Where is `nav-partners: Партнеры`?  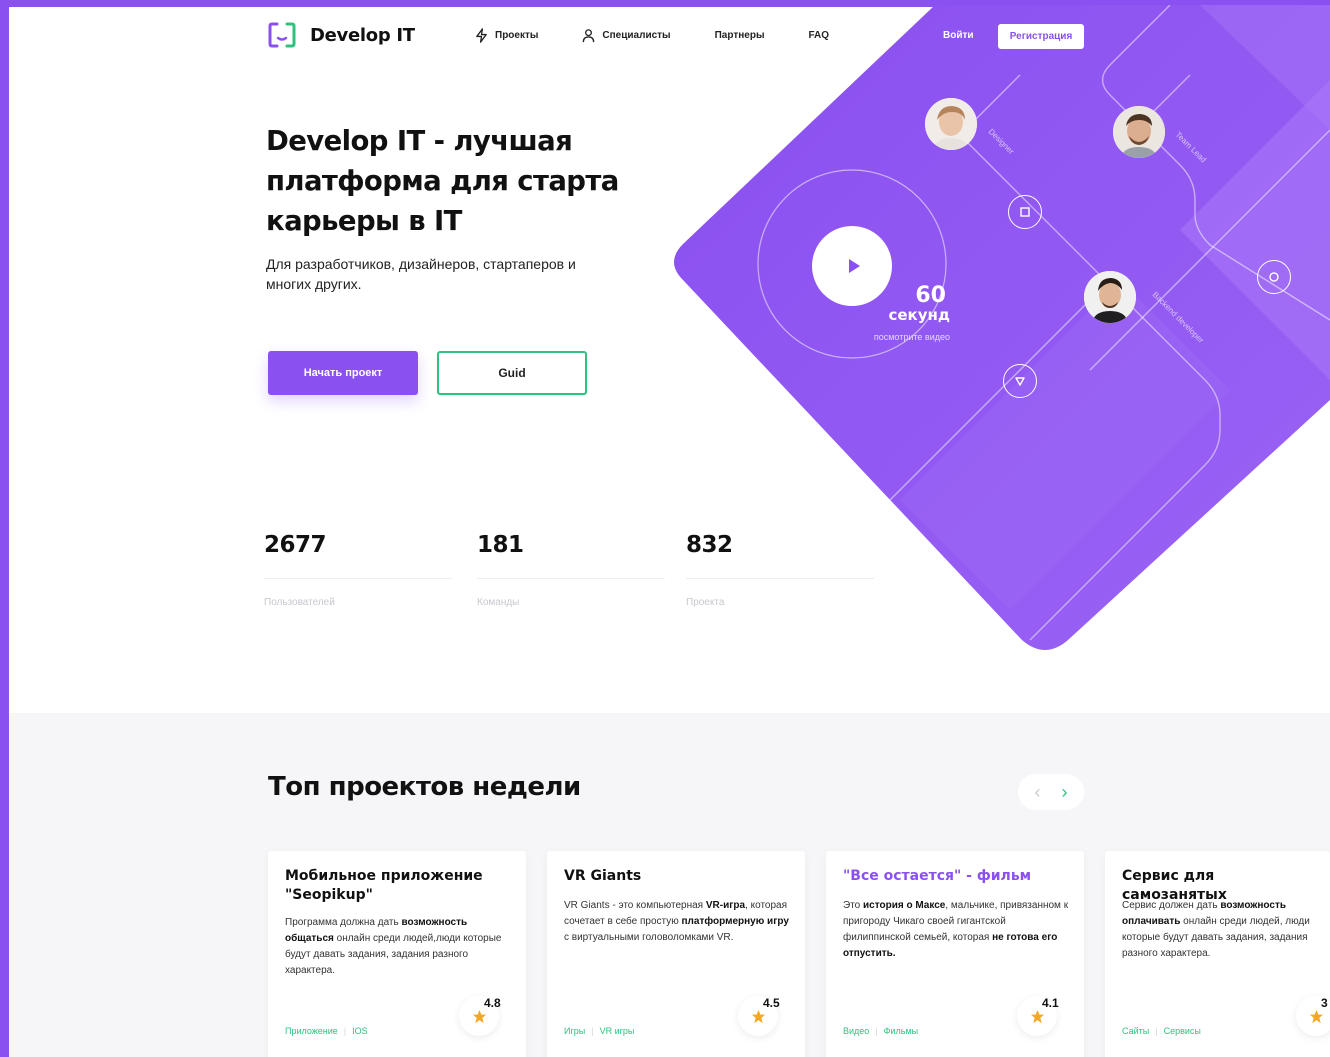 nav-partners: Партнеры is located at coordinates (740, 35).